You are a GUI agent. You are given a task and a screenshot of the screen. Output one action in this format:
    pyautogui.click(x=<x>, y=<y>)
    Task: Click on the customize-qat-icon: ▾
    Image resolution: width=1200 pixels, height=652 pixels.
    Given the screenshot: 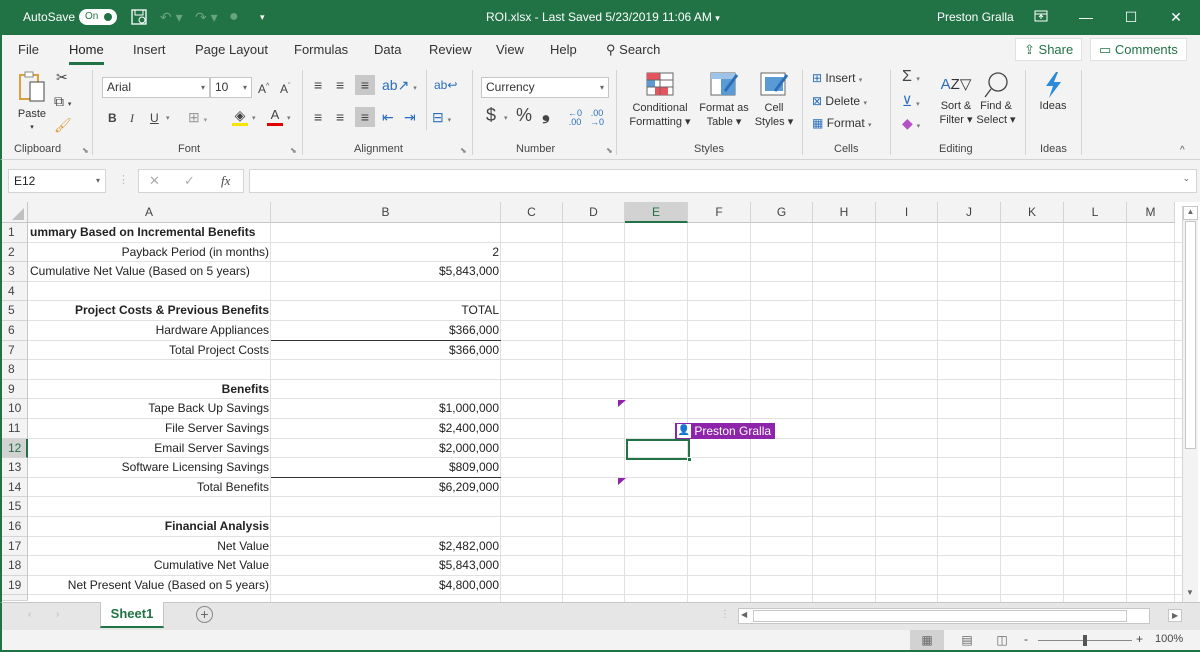 What is the action you would take?
    pyautogui.click(x=262, y=17)
    